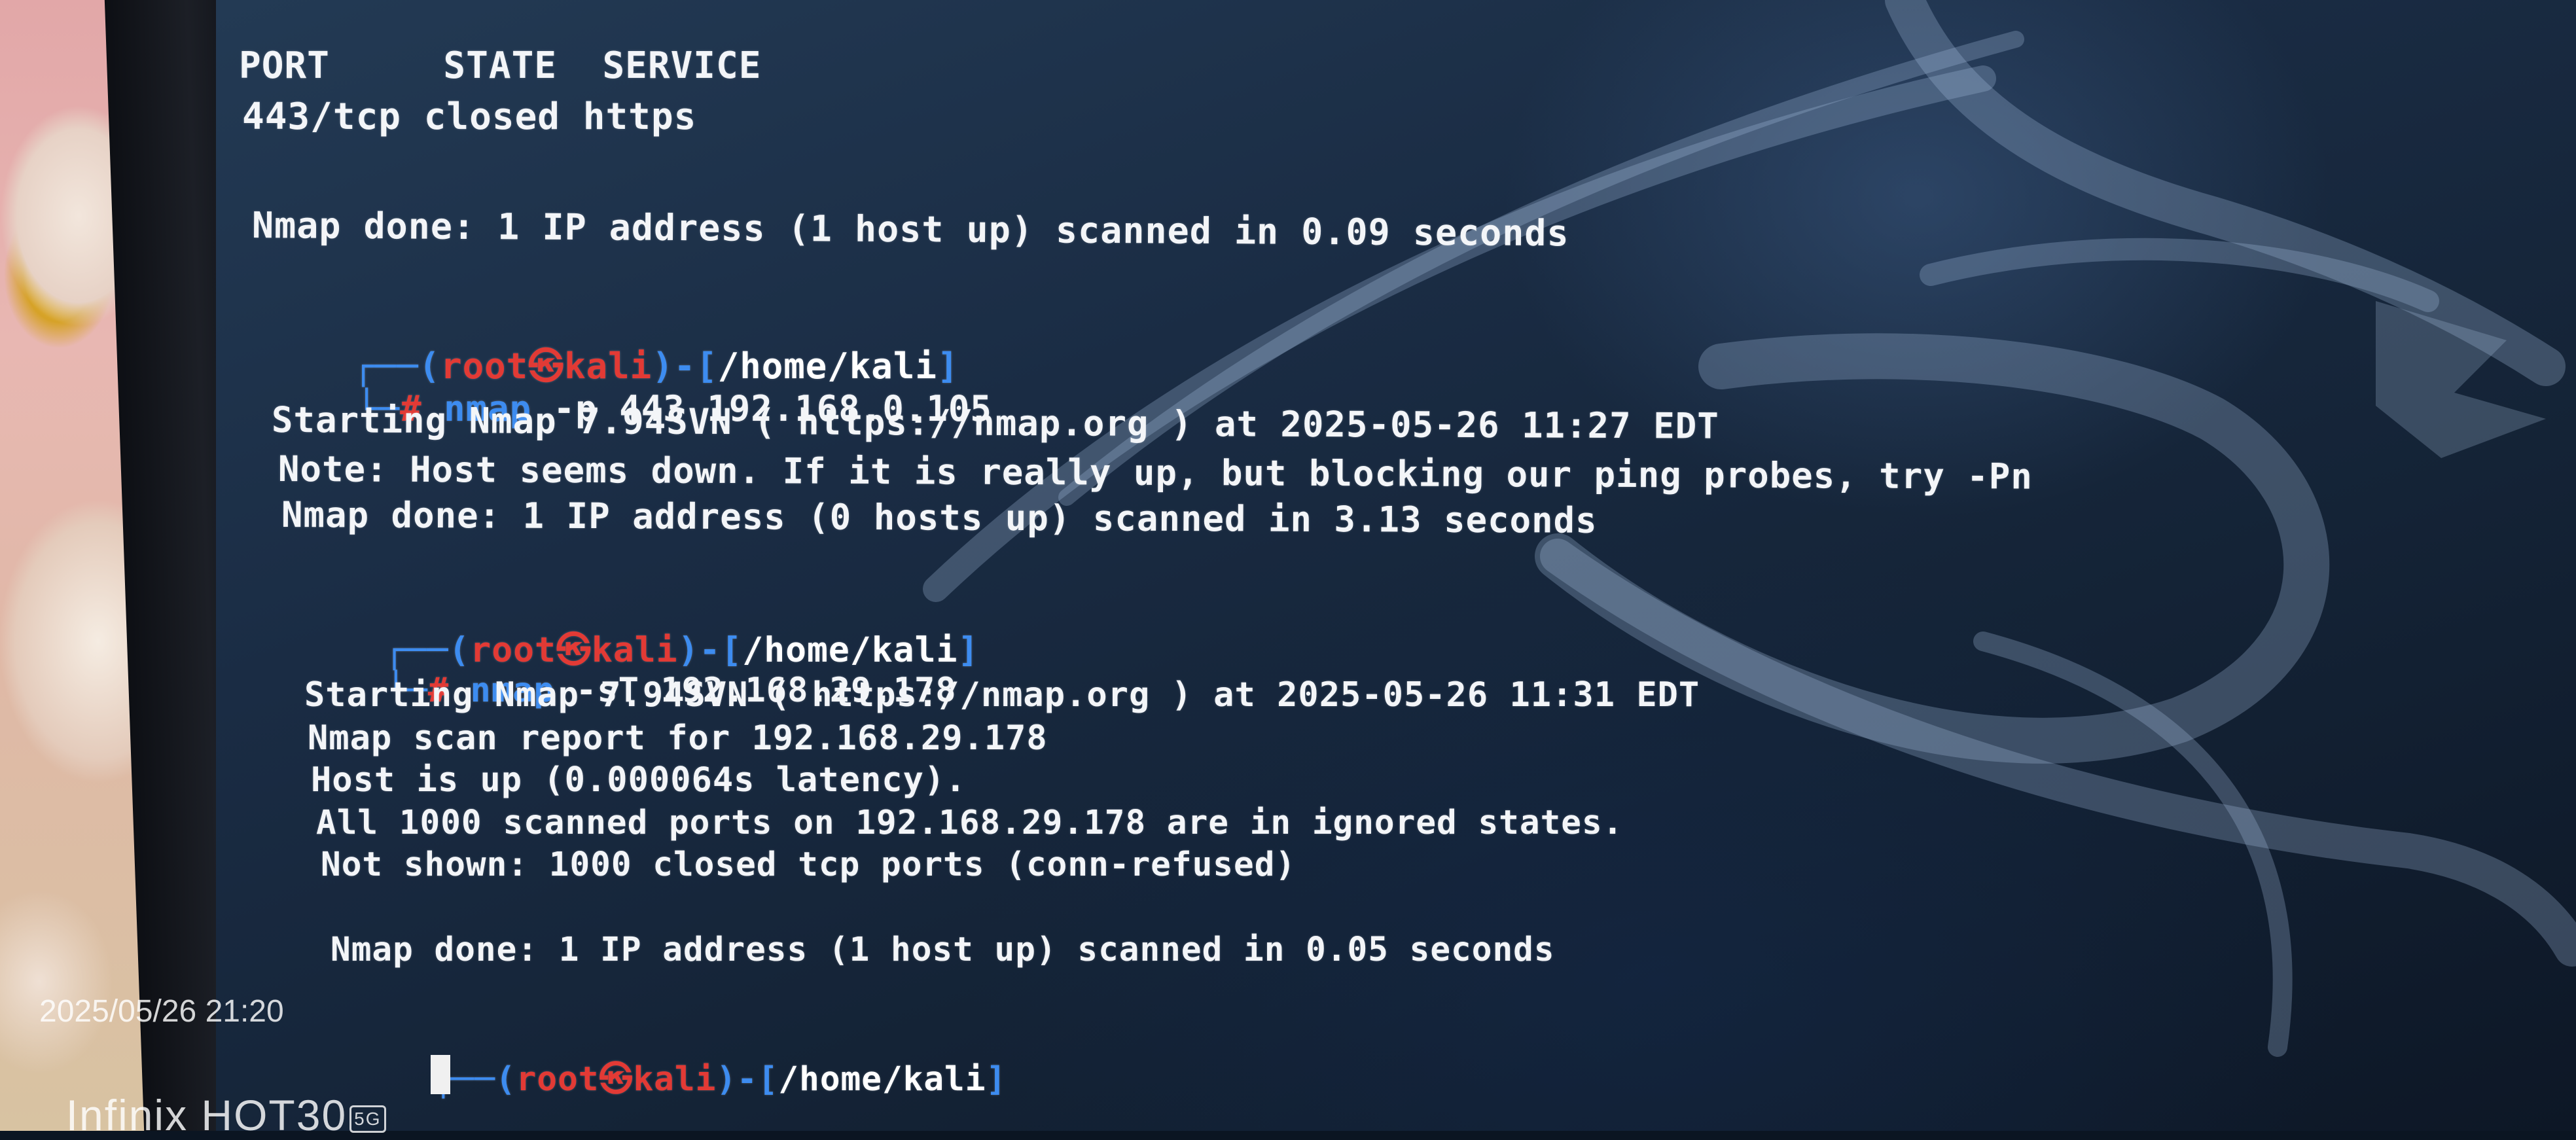 The height and width of the screenshot is (1140, 2576). I want to click on text-cursor, so click(440, 1075).